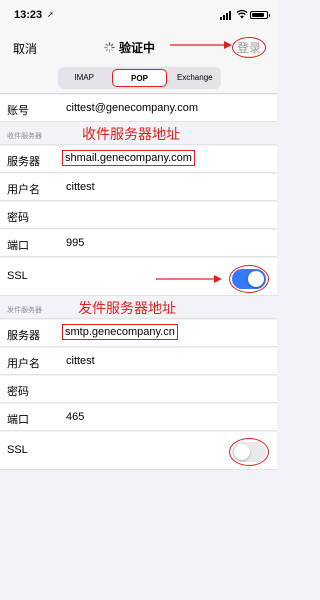 The width and height of the screenshot is (320, 600). I want to click on nav-bar: 取消 验证中 登录, so click(138, 47).